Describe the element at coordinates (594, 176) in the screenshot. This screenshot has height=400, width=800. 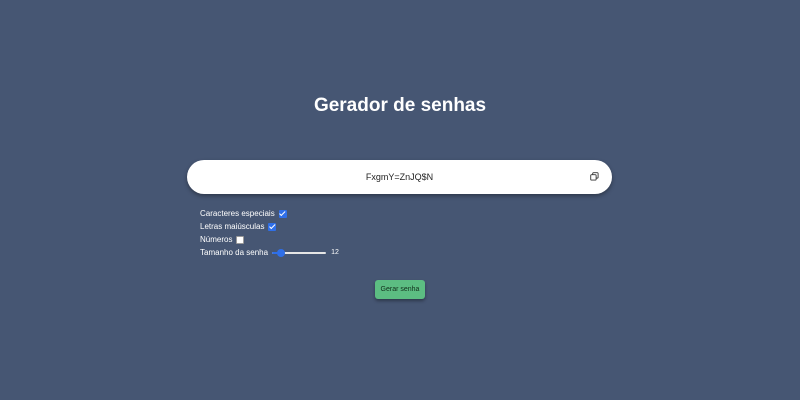
I see `copy-icon` at that location.